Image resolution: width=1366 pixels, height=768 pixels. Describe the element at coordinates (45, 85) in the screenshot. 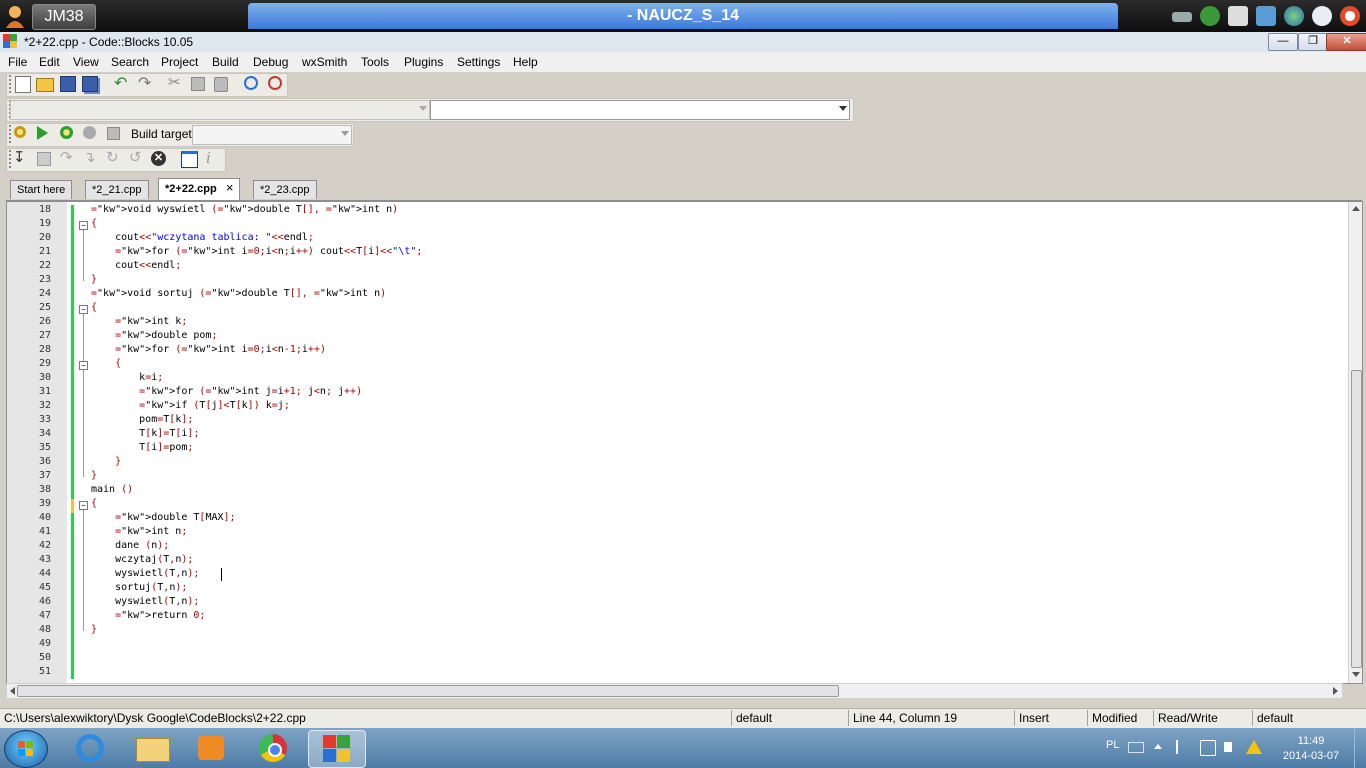

I see `open-folder-icon` at that location.